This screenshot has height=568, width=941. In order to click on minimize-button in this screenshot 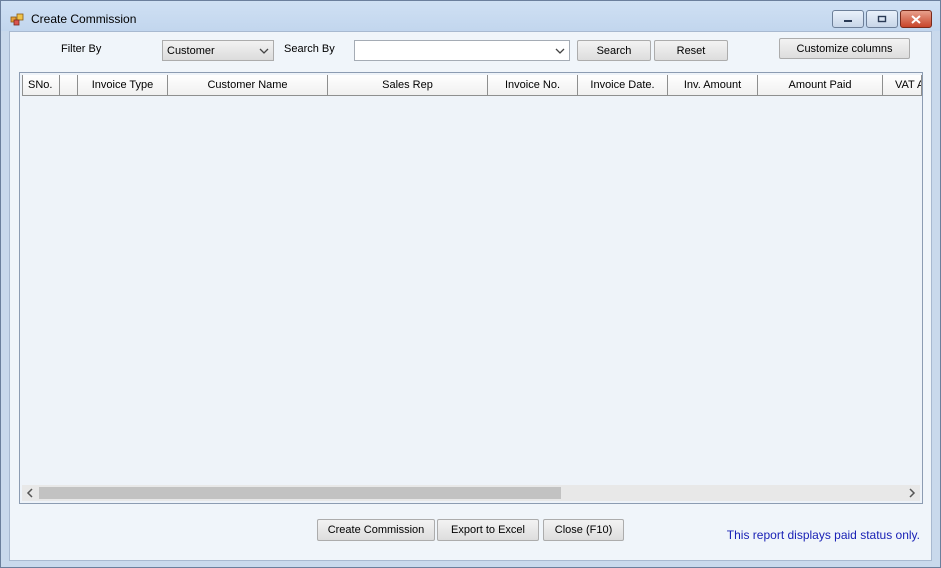, I will do `click(848, 19)`.